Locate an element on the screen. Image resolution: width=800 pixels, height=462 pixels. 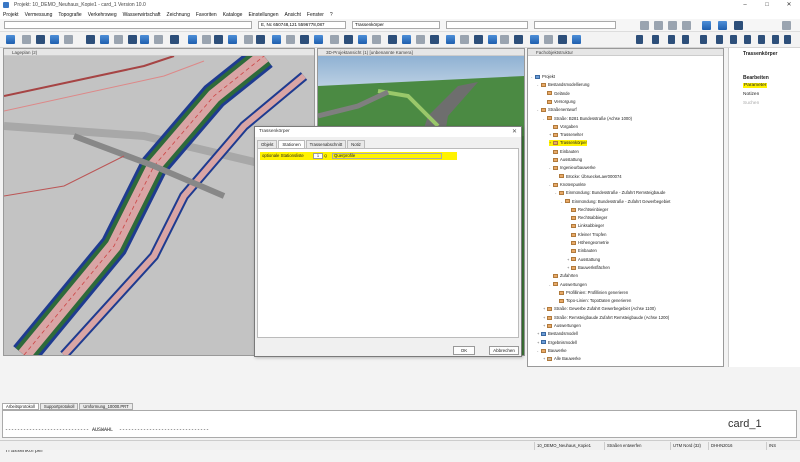
import-icon is located at coordinates (576, 39).